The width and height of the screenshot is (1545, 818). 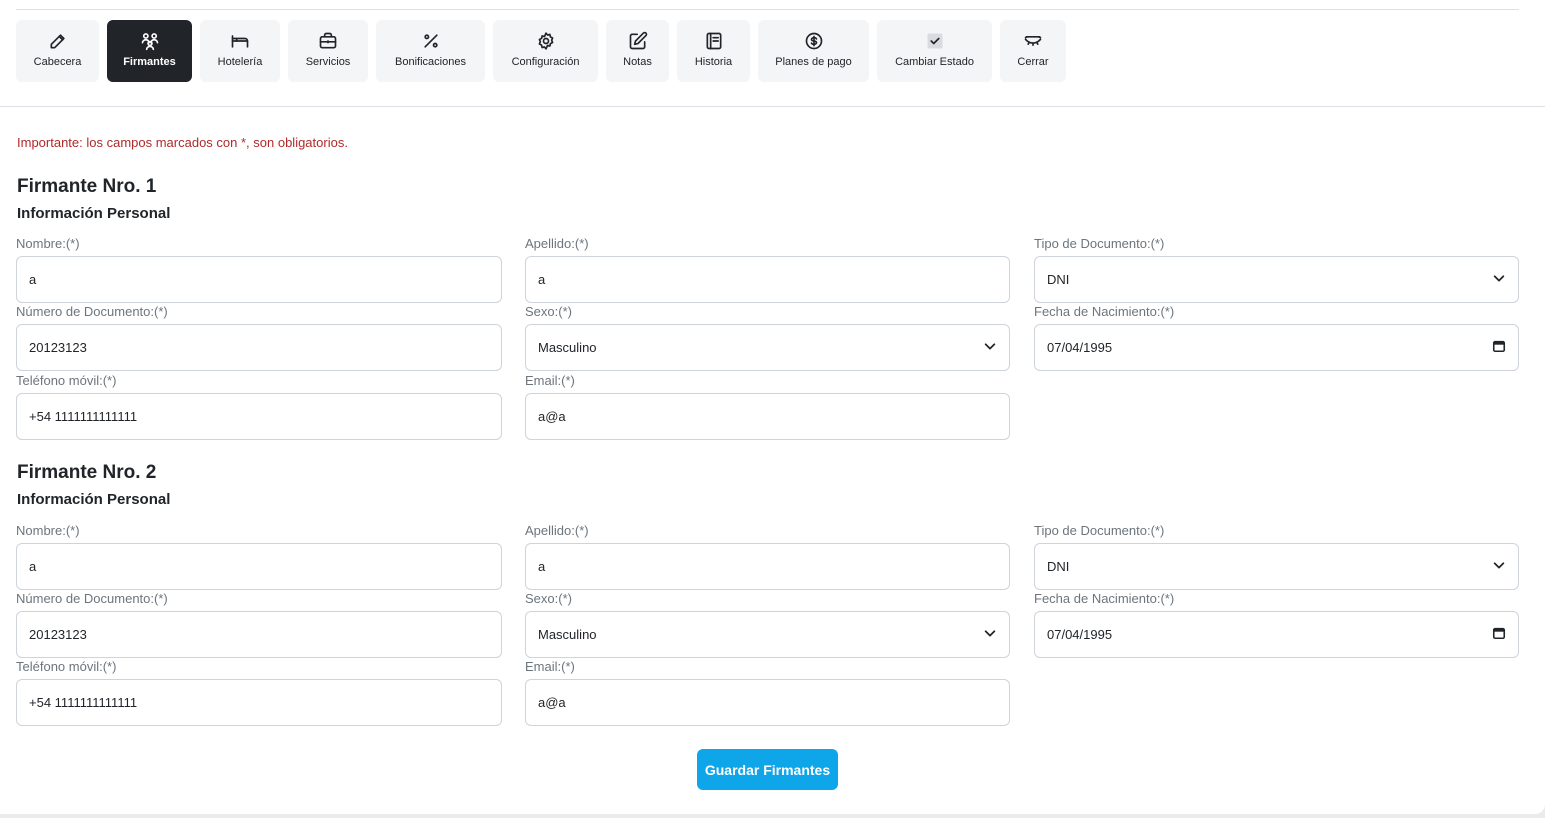 I want to click on firmante-2-section: Firmante Nro. 2 Información Personal, so click(x=768, y=487).